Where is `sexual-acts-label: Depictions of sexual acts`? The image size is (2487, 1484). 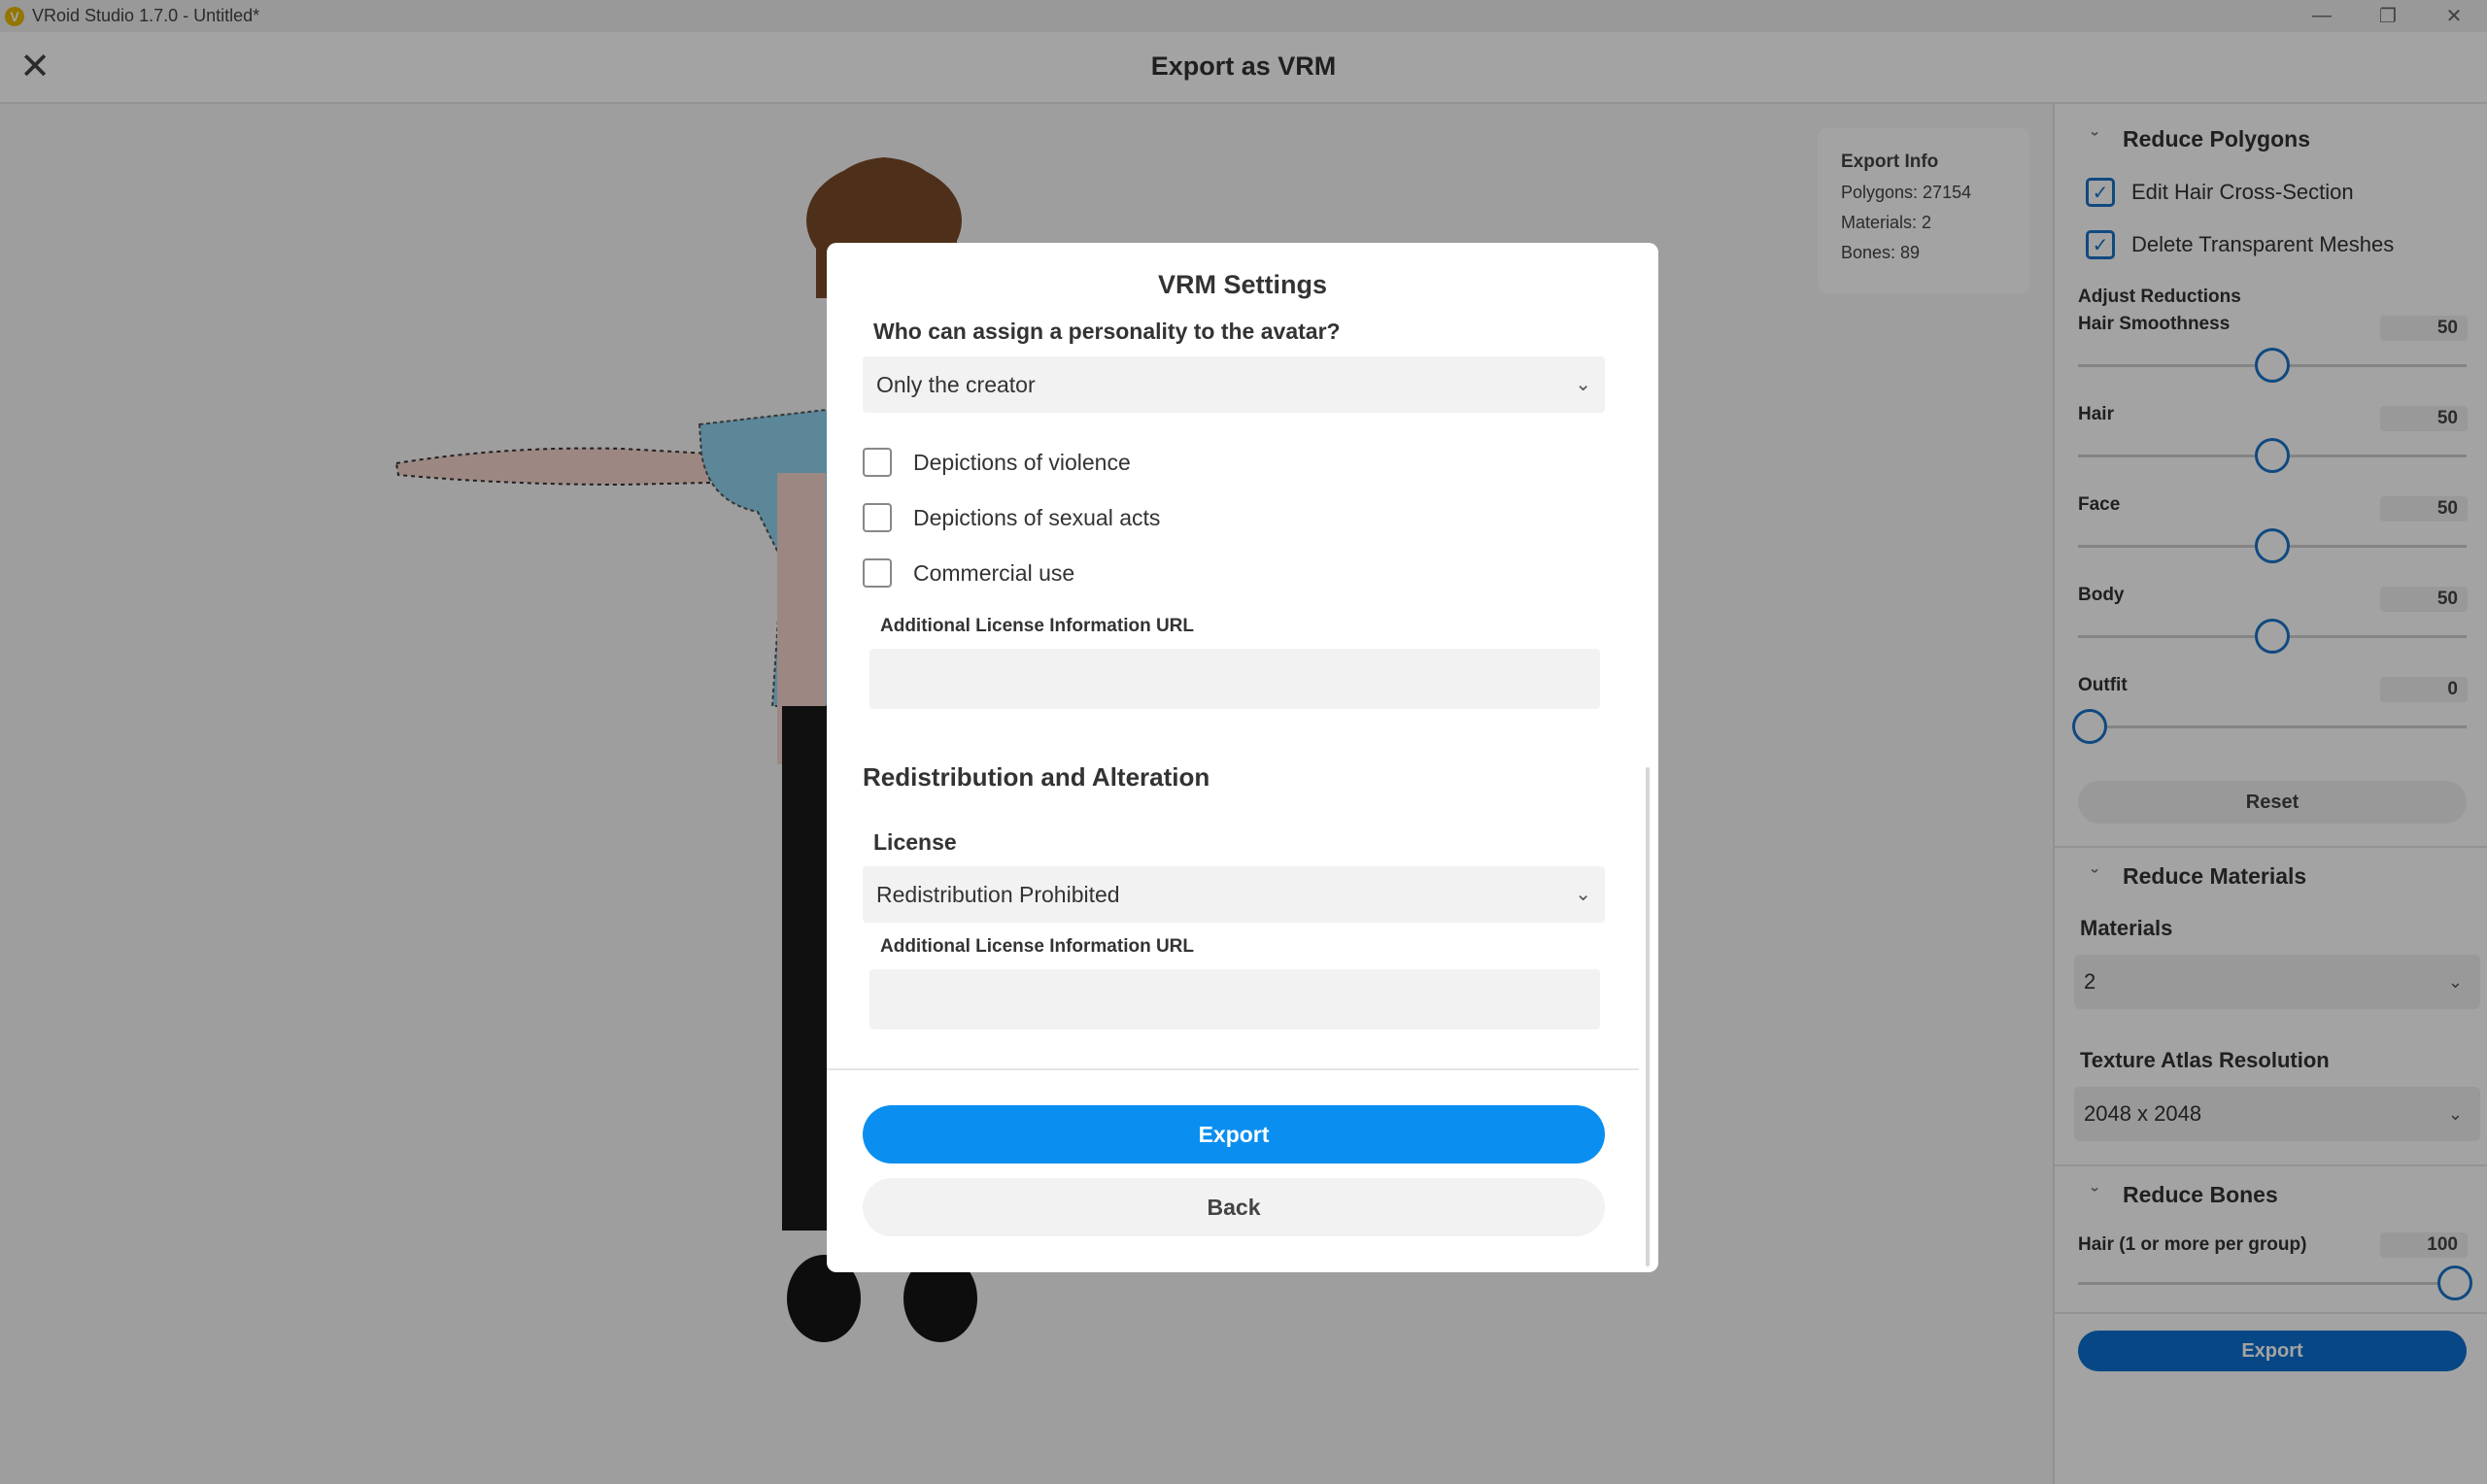 sexual-acts-label: Depictions of sexual acts is located at coordinates (1037, 517).